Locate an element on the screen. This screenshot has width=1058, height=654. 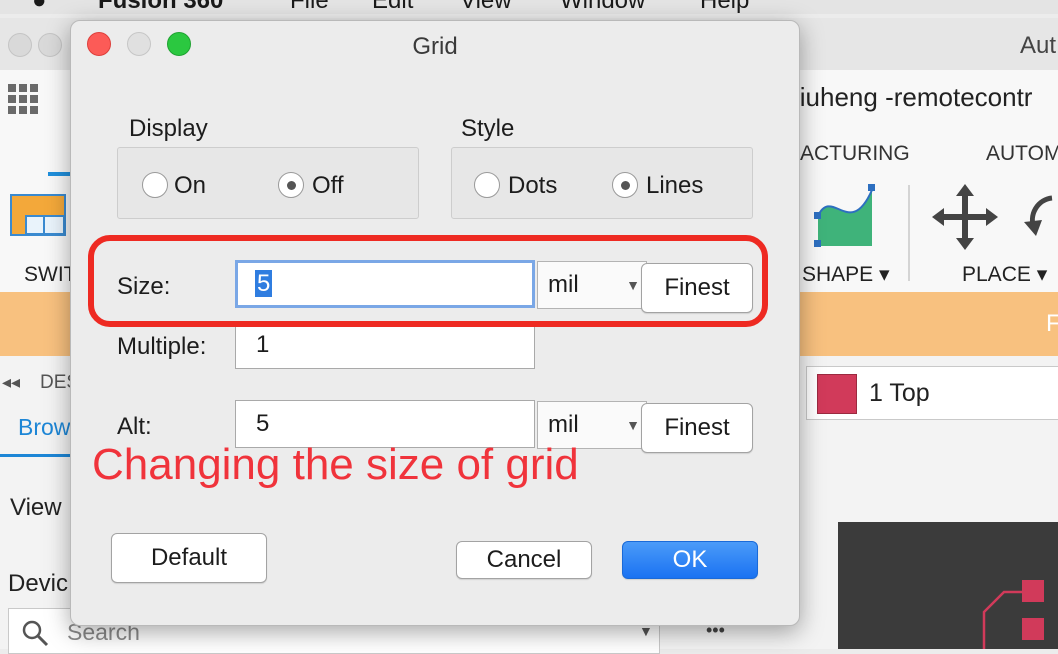
orange-bar-text: F is located at coordinates (1052, 323).